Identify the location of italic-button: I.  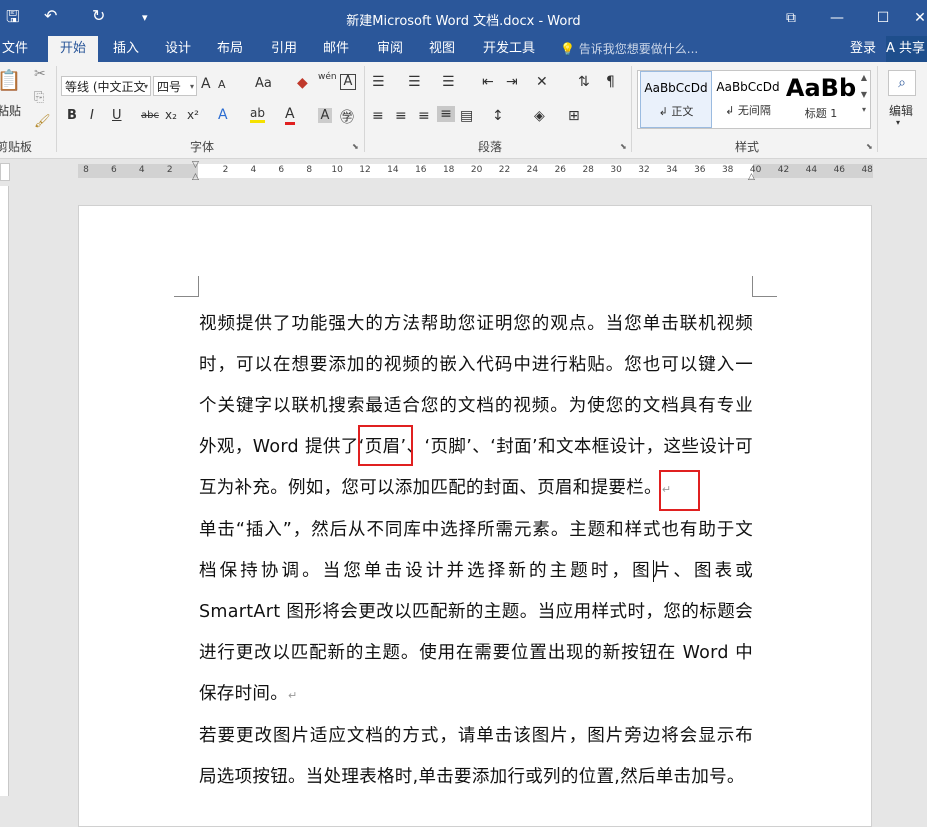
(92, 115).